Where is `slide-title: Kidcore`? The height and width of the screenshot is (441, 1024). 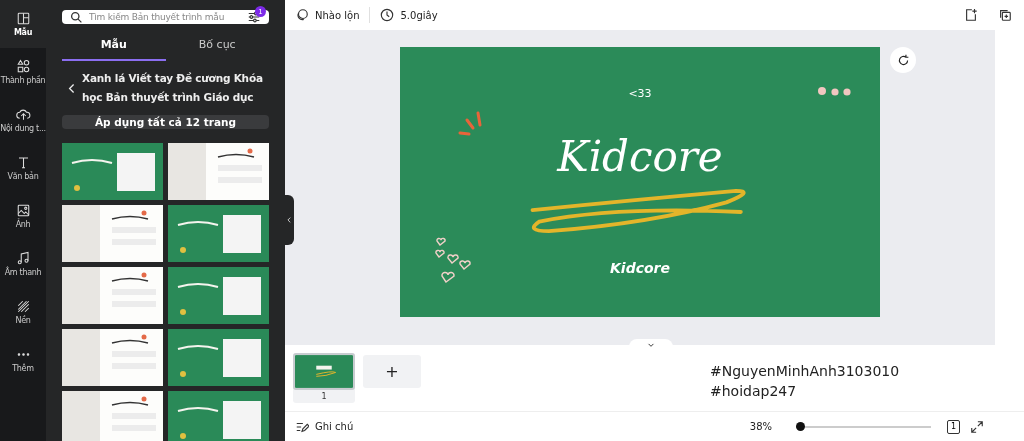 slide-title: Kidcore is located at coordinates (639, 156).